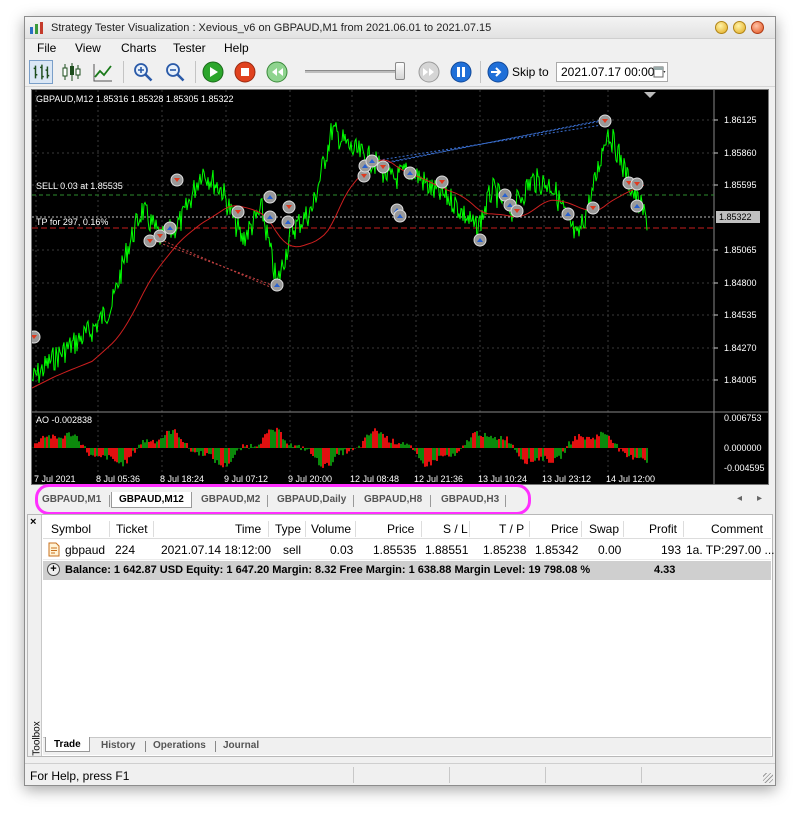 The width and height of the screenshot is (799, 815). I want to click on col-price: Price, so click(400, 529).